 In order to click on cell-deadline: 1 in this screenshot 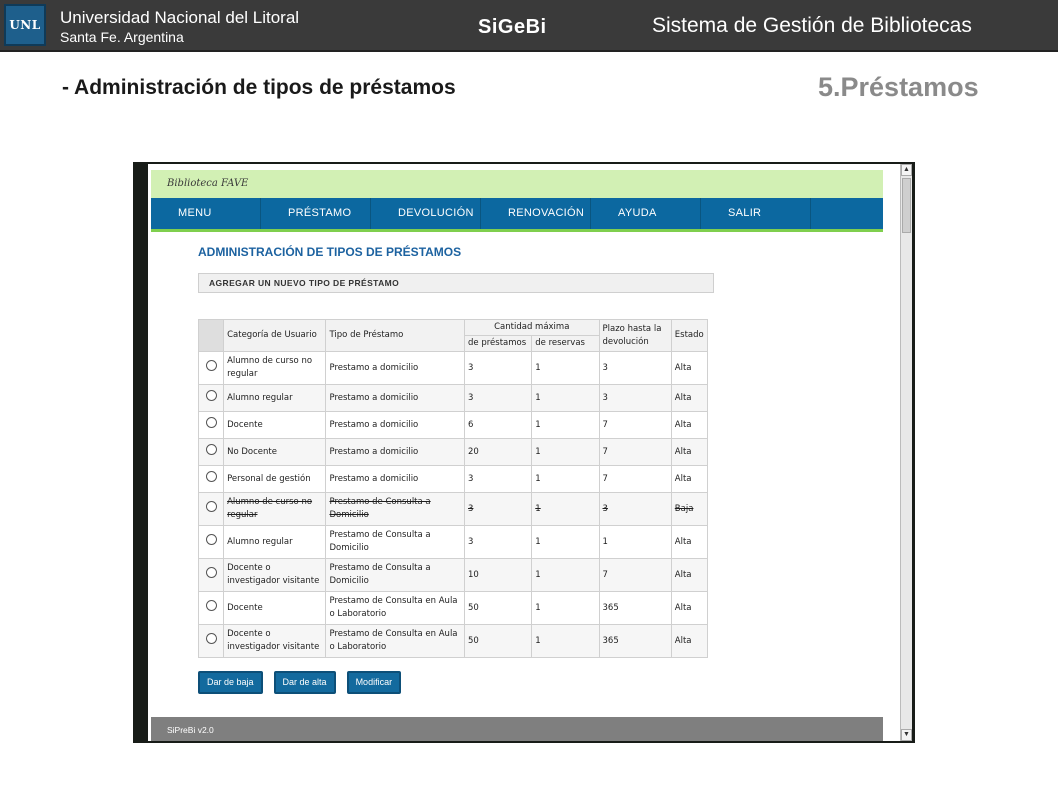, I will do `click(635, 542)`.